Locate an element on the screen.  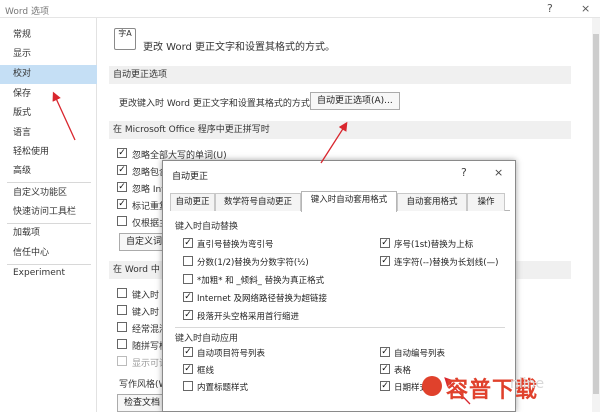
sidebar-item-save: 保存 is located at coordinates (48, 94).